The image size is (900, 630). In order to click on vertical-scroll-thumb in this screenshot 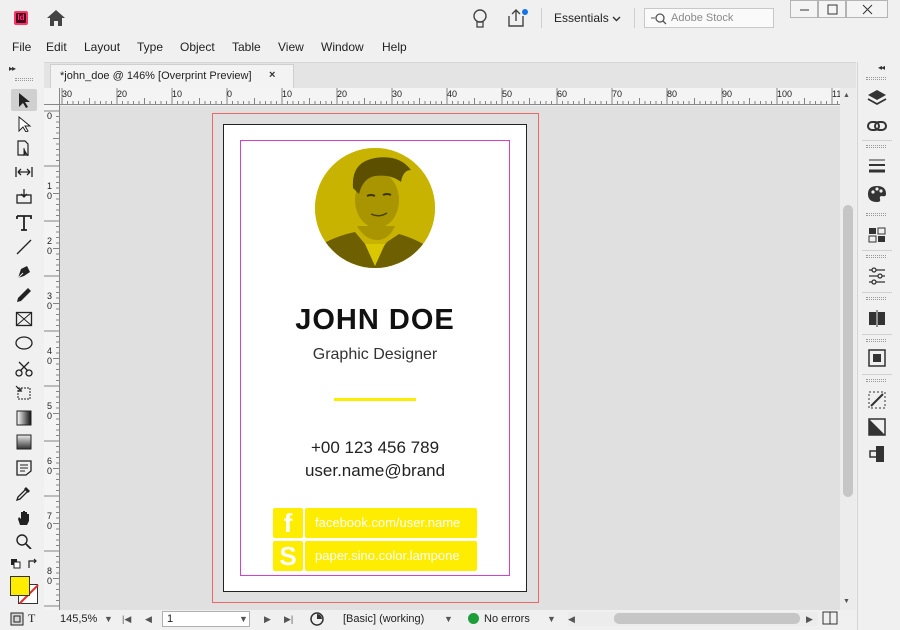, I will do `click(848, 351)`.